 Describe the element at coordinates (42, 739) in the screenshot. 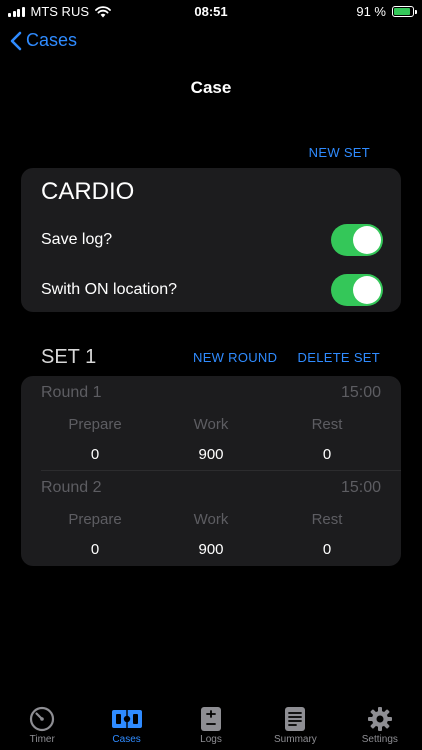

I see `tab-label: Timer` at that location.